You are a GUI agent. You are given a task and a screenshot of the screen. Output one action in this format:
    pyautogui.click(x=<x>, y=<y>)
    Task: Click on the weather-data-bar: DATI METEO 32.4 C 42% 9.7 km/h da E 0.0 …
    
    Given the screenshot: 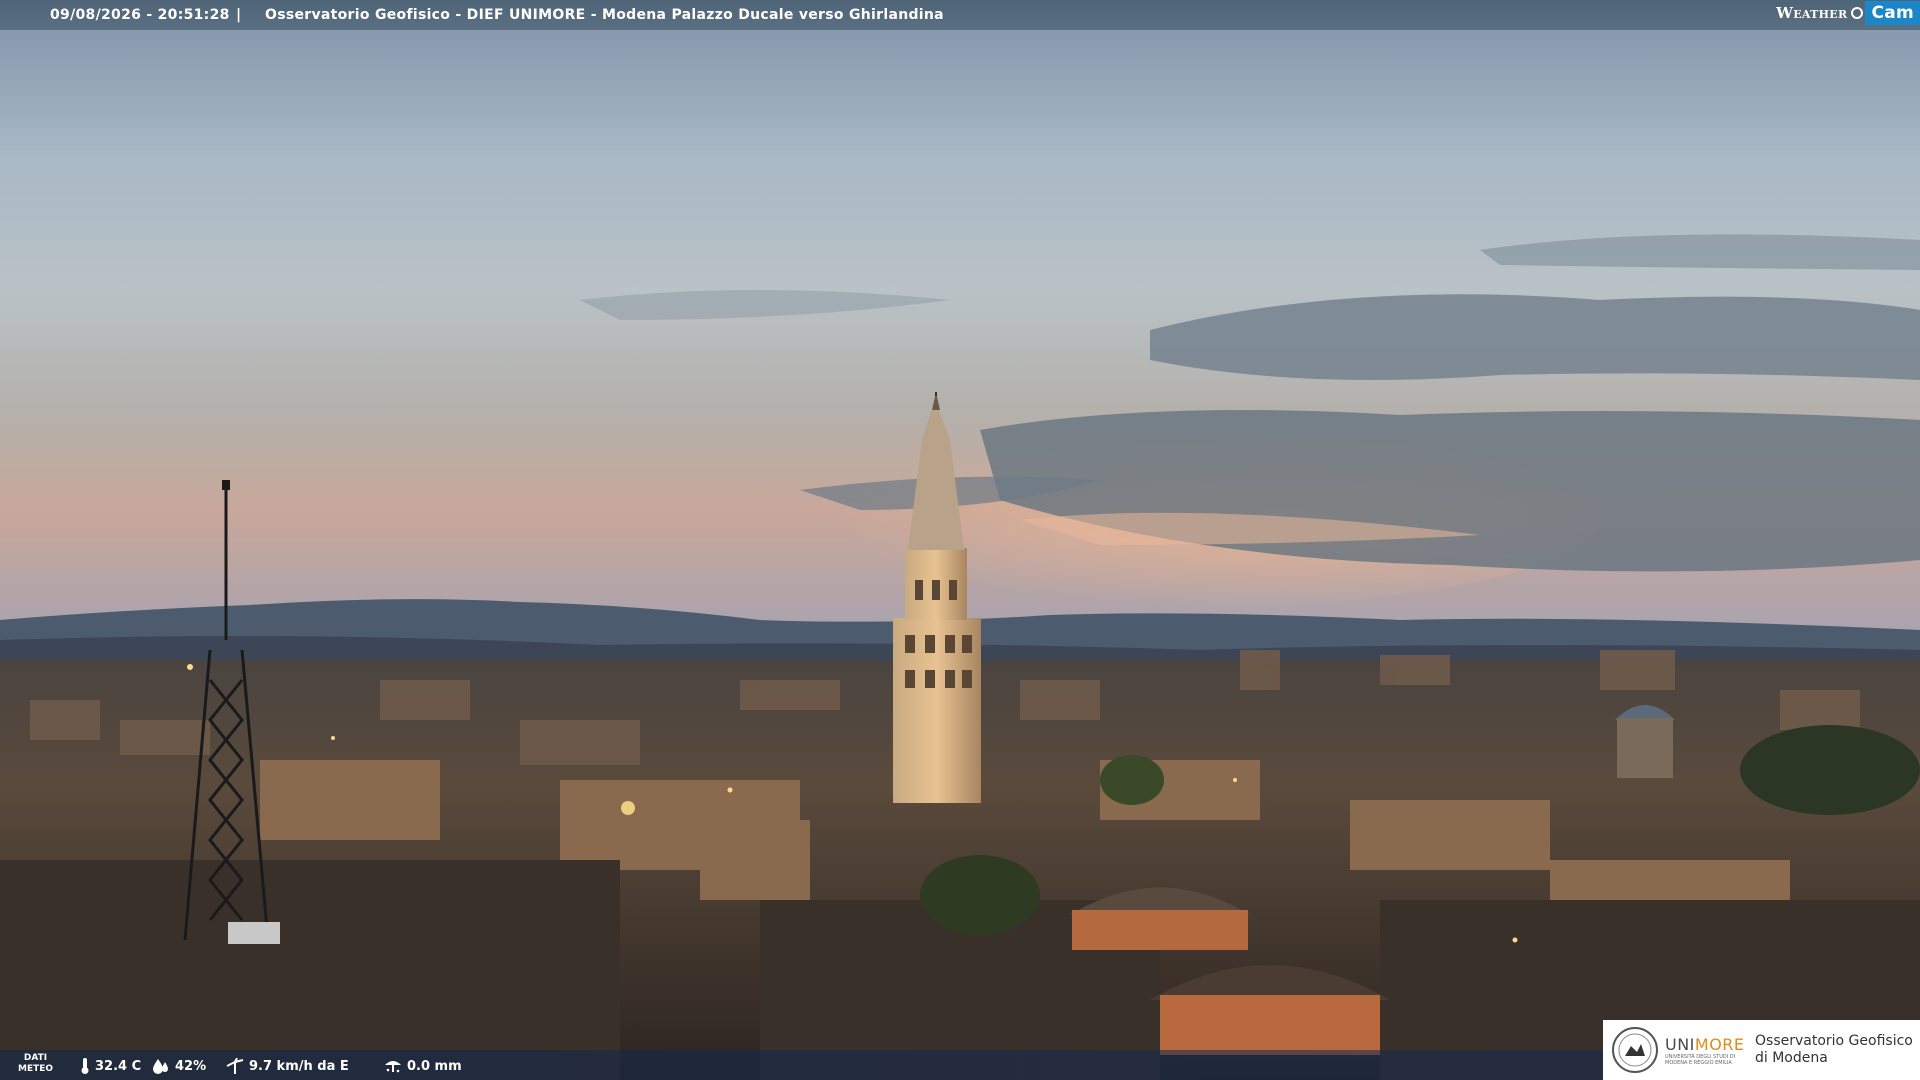 What is the action you would take?
    pyautogui.click(x=802, y=1065)
    